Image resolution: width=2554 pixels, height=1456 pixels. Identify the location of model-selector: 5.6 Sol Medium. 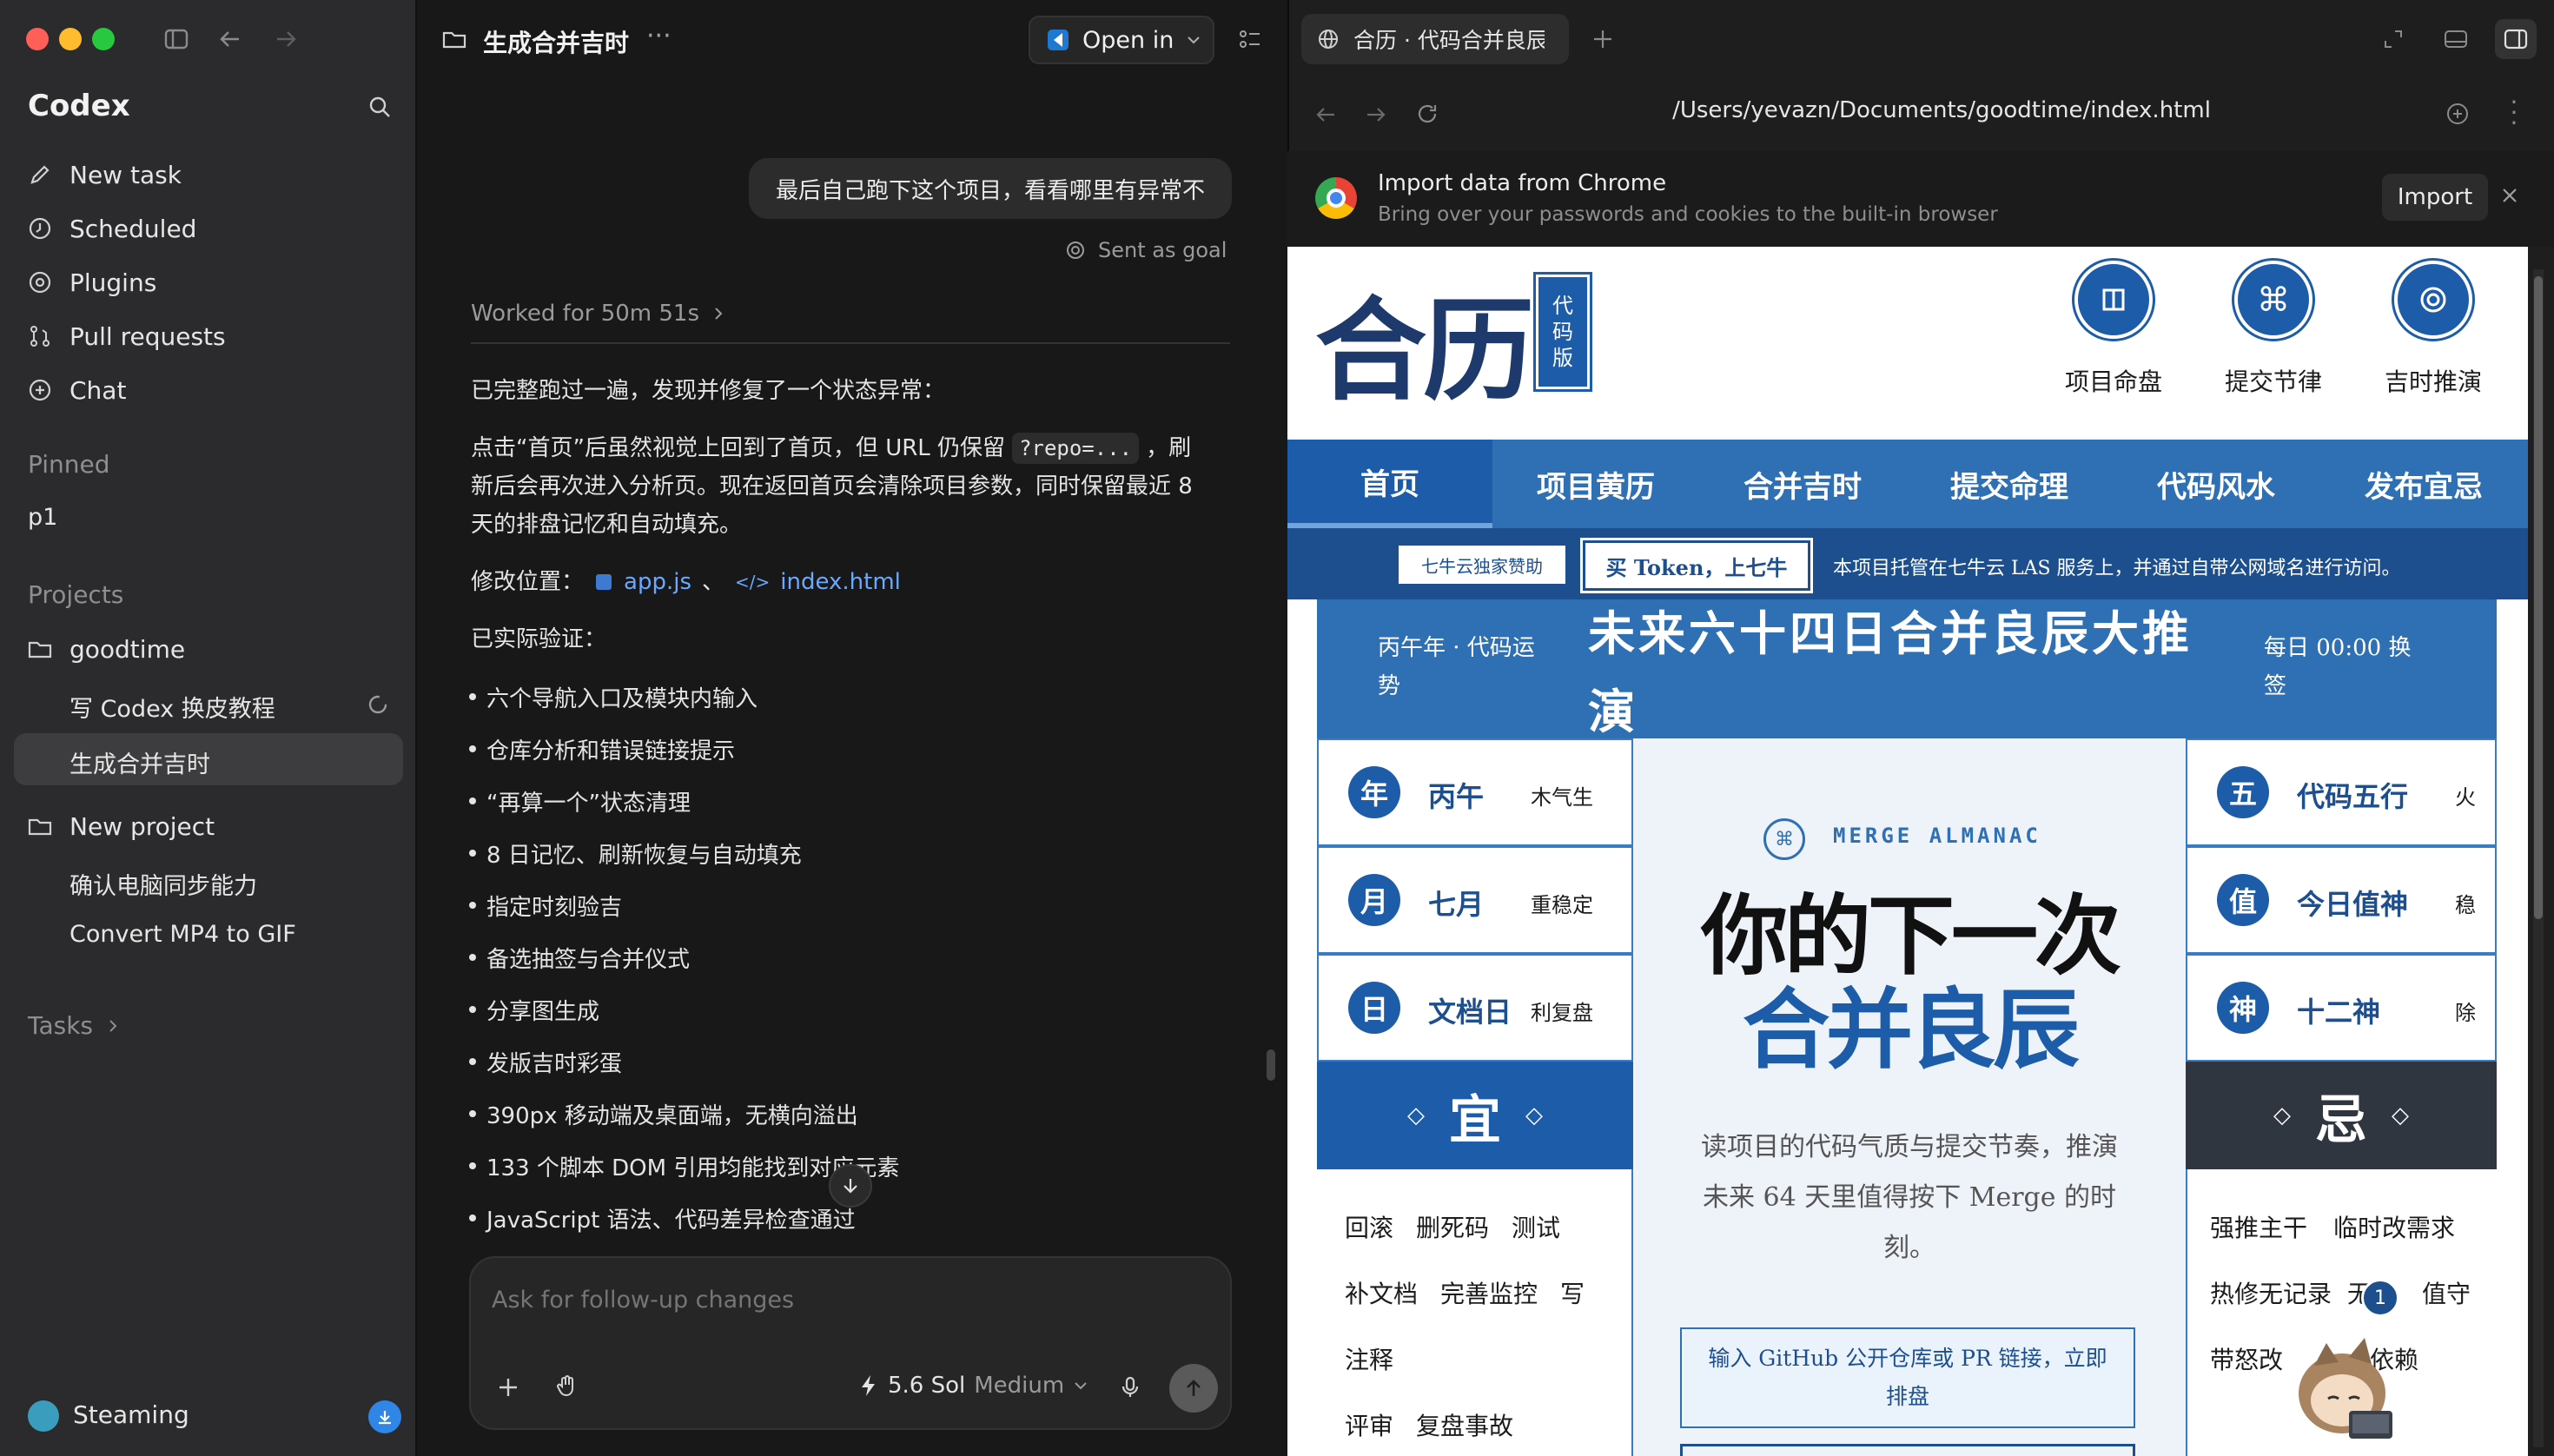
(973, 1386).